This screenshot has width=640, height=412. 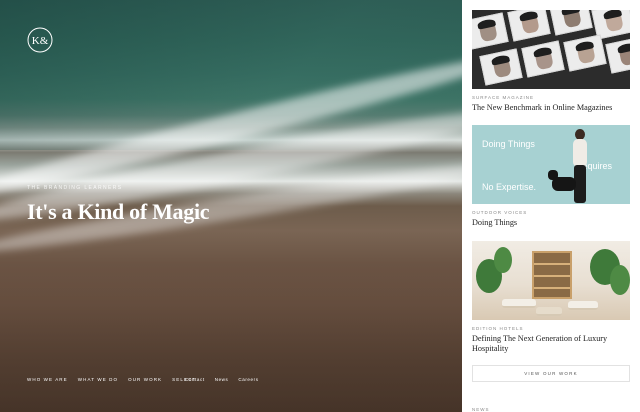 What do you see at coordinates (564, 184) in the screenshot?
I see `dog-figure` at bounding box center [564, 184].